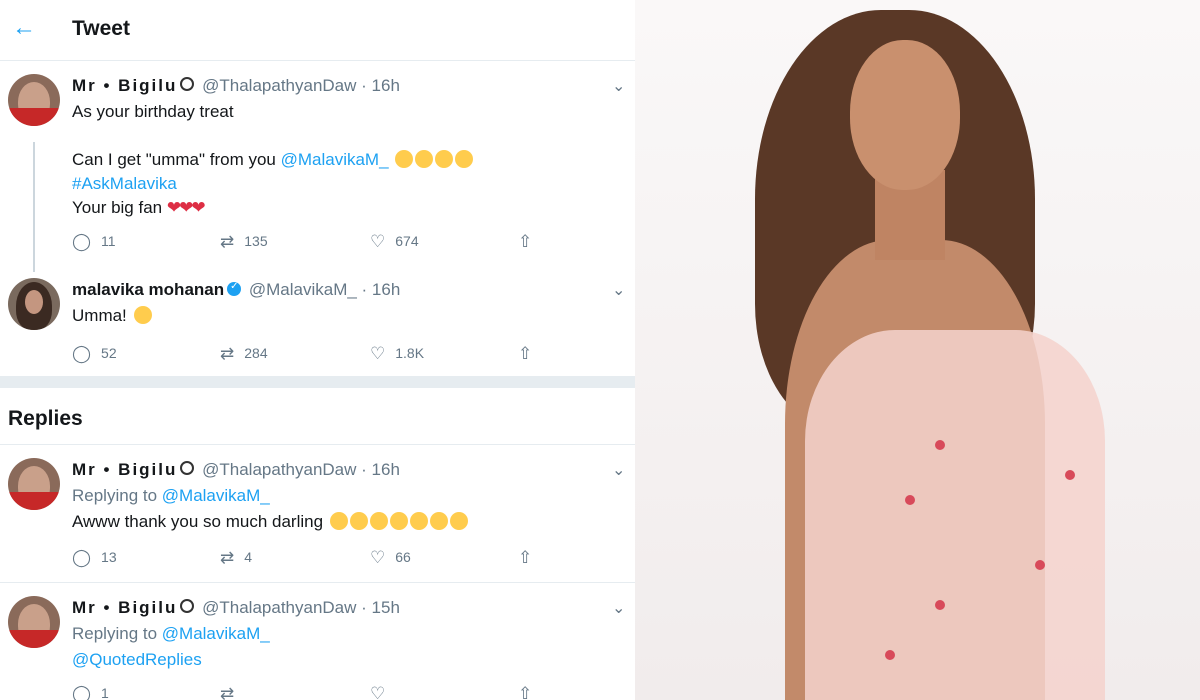 Image resolution: width=1200 pixels, height=700 pixels. Describe the element at coordinates (390, 558) in the screenshot. I see `like-button: ♡ 66` at that location.